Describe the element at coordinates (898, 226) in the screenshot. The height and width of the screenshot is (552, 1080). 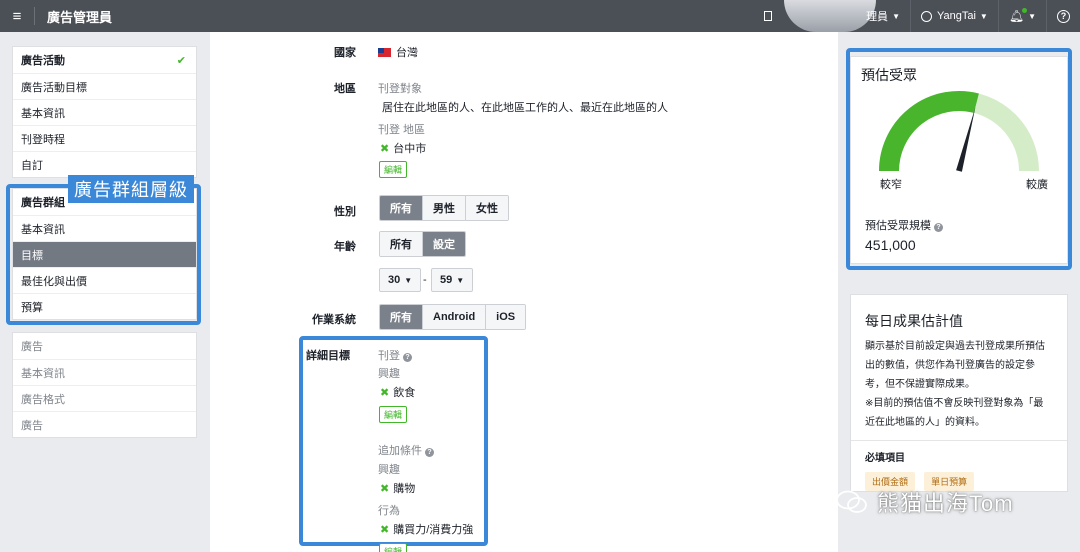
I see `audience-size-label-text: 預估受眾規模` at that location.